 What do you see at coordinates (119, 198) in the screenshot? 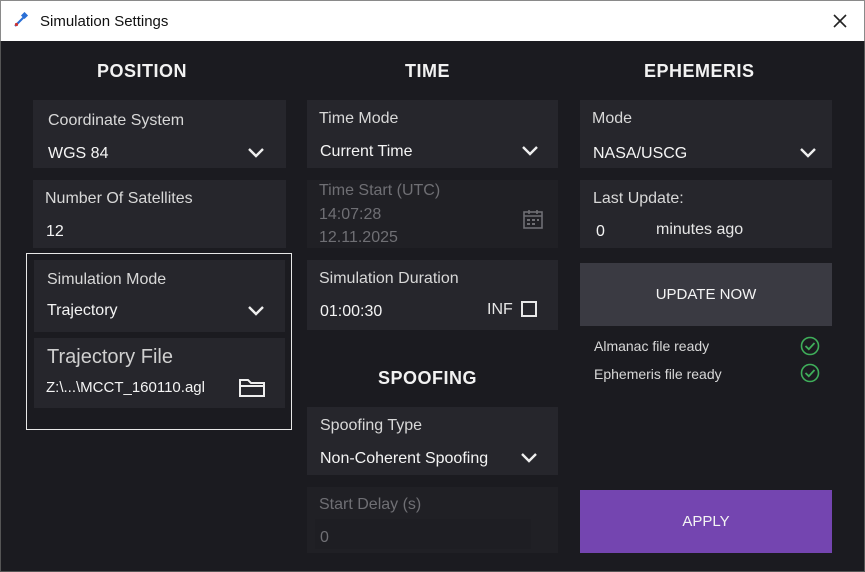
I see `number-of-satellites-label: Number Of Satellites` at bounding box center [119, 198].